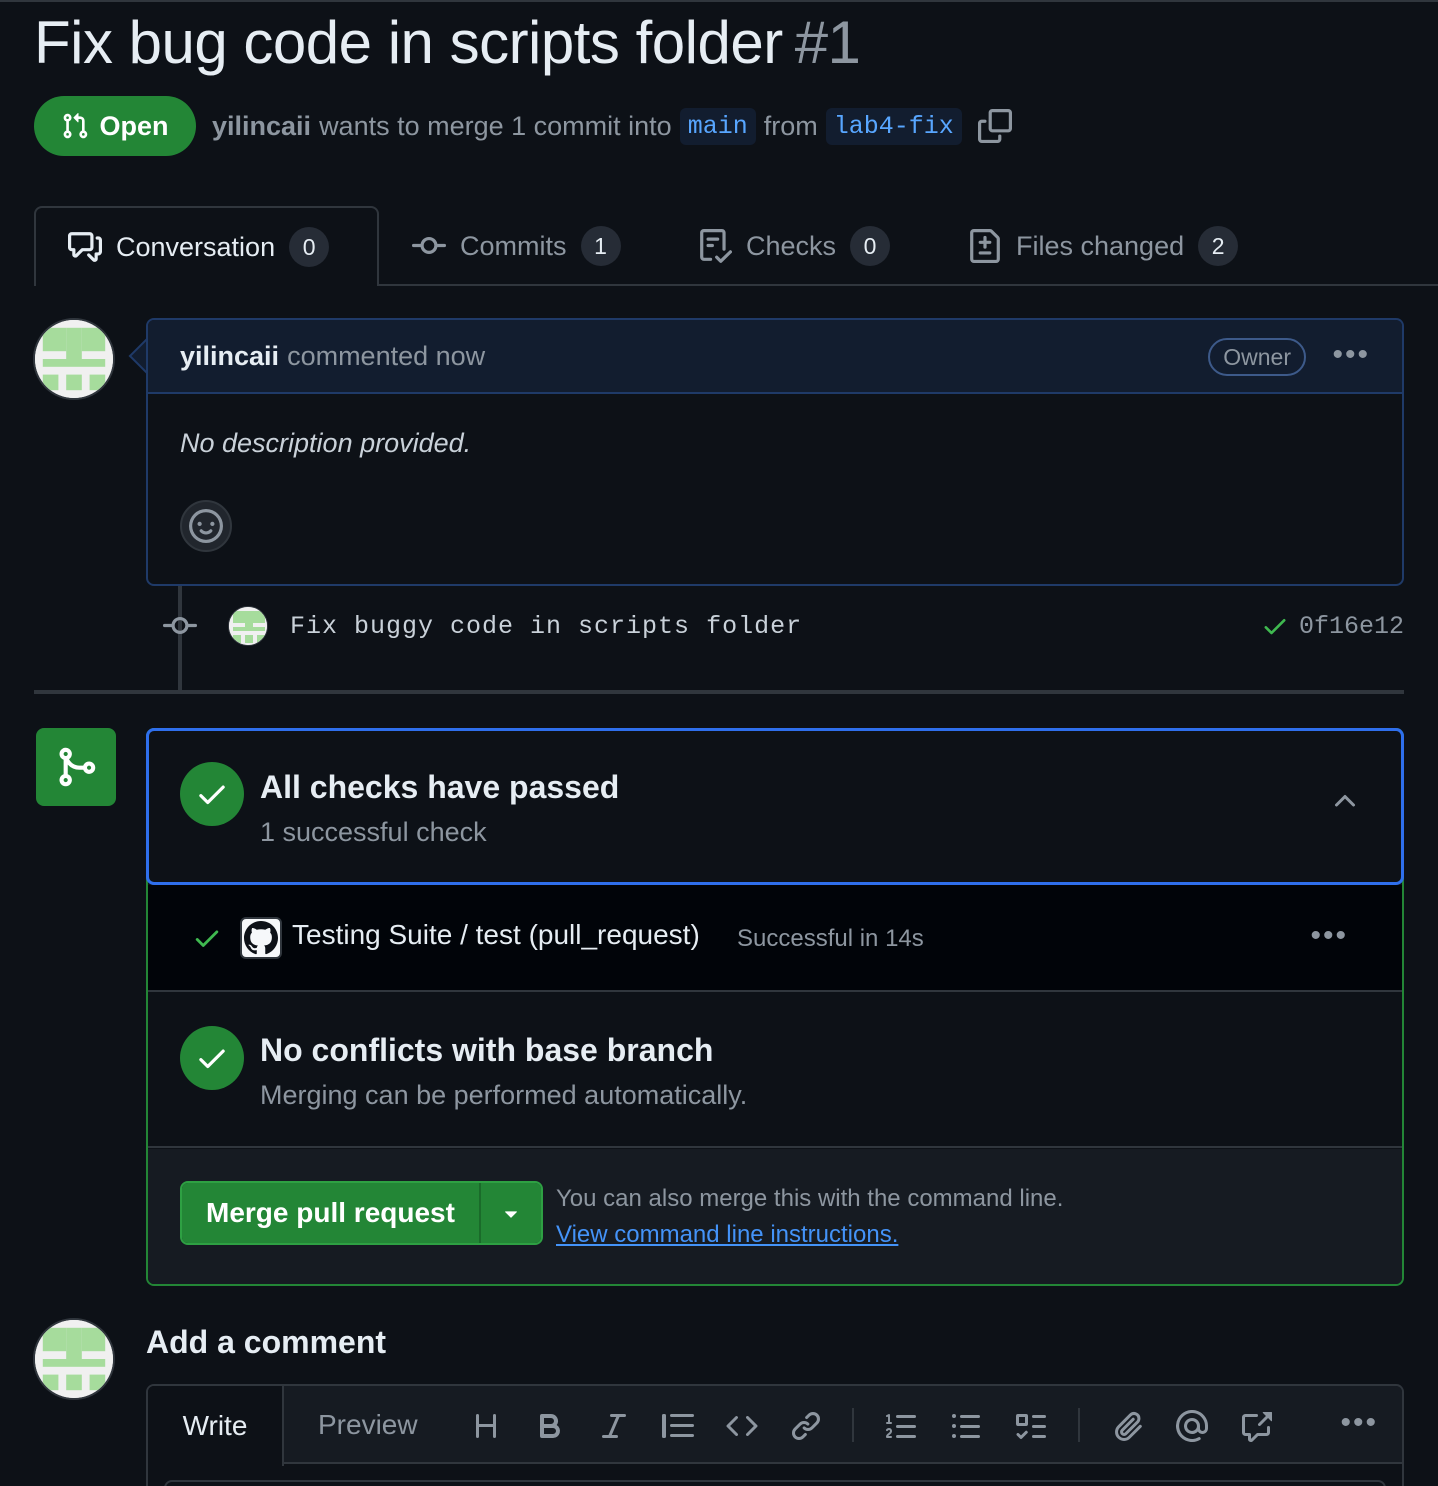 The image size is (1438, 1486). What do you see at coordinates (966, 1426) in the screenshot?
I see `unordered-list-icon` at bounding box center [966, 1426].